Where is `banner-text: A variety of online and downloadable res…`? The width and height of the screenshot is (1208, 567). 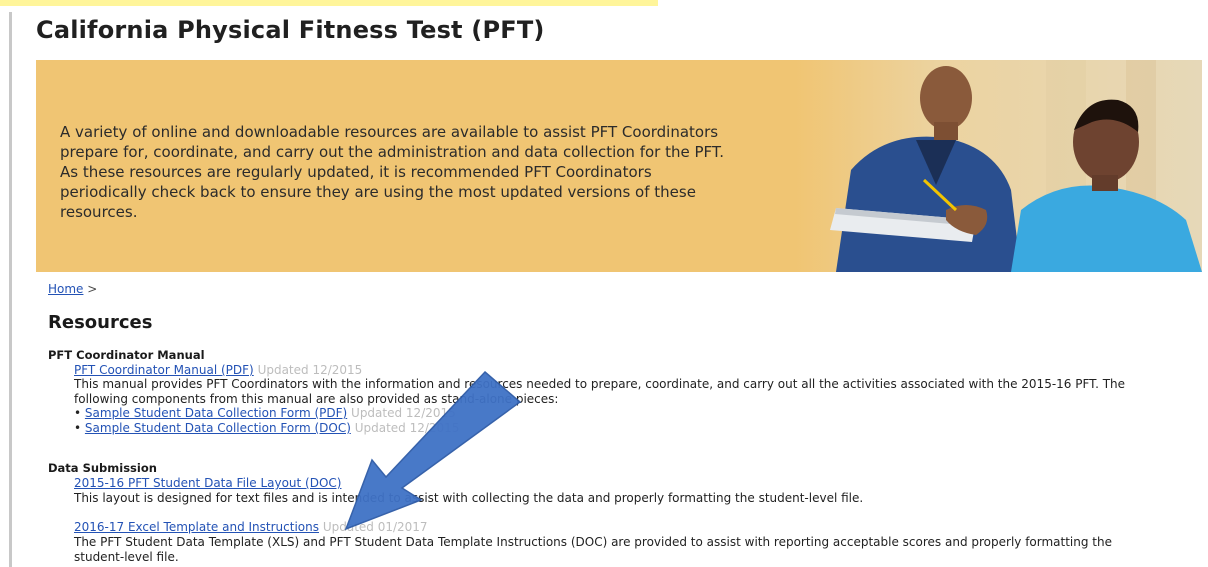 banner-text: A variety of online and downloadable res… is located at coordinates (392, 172).